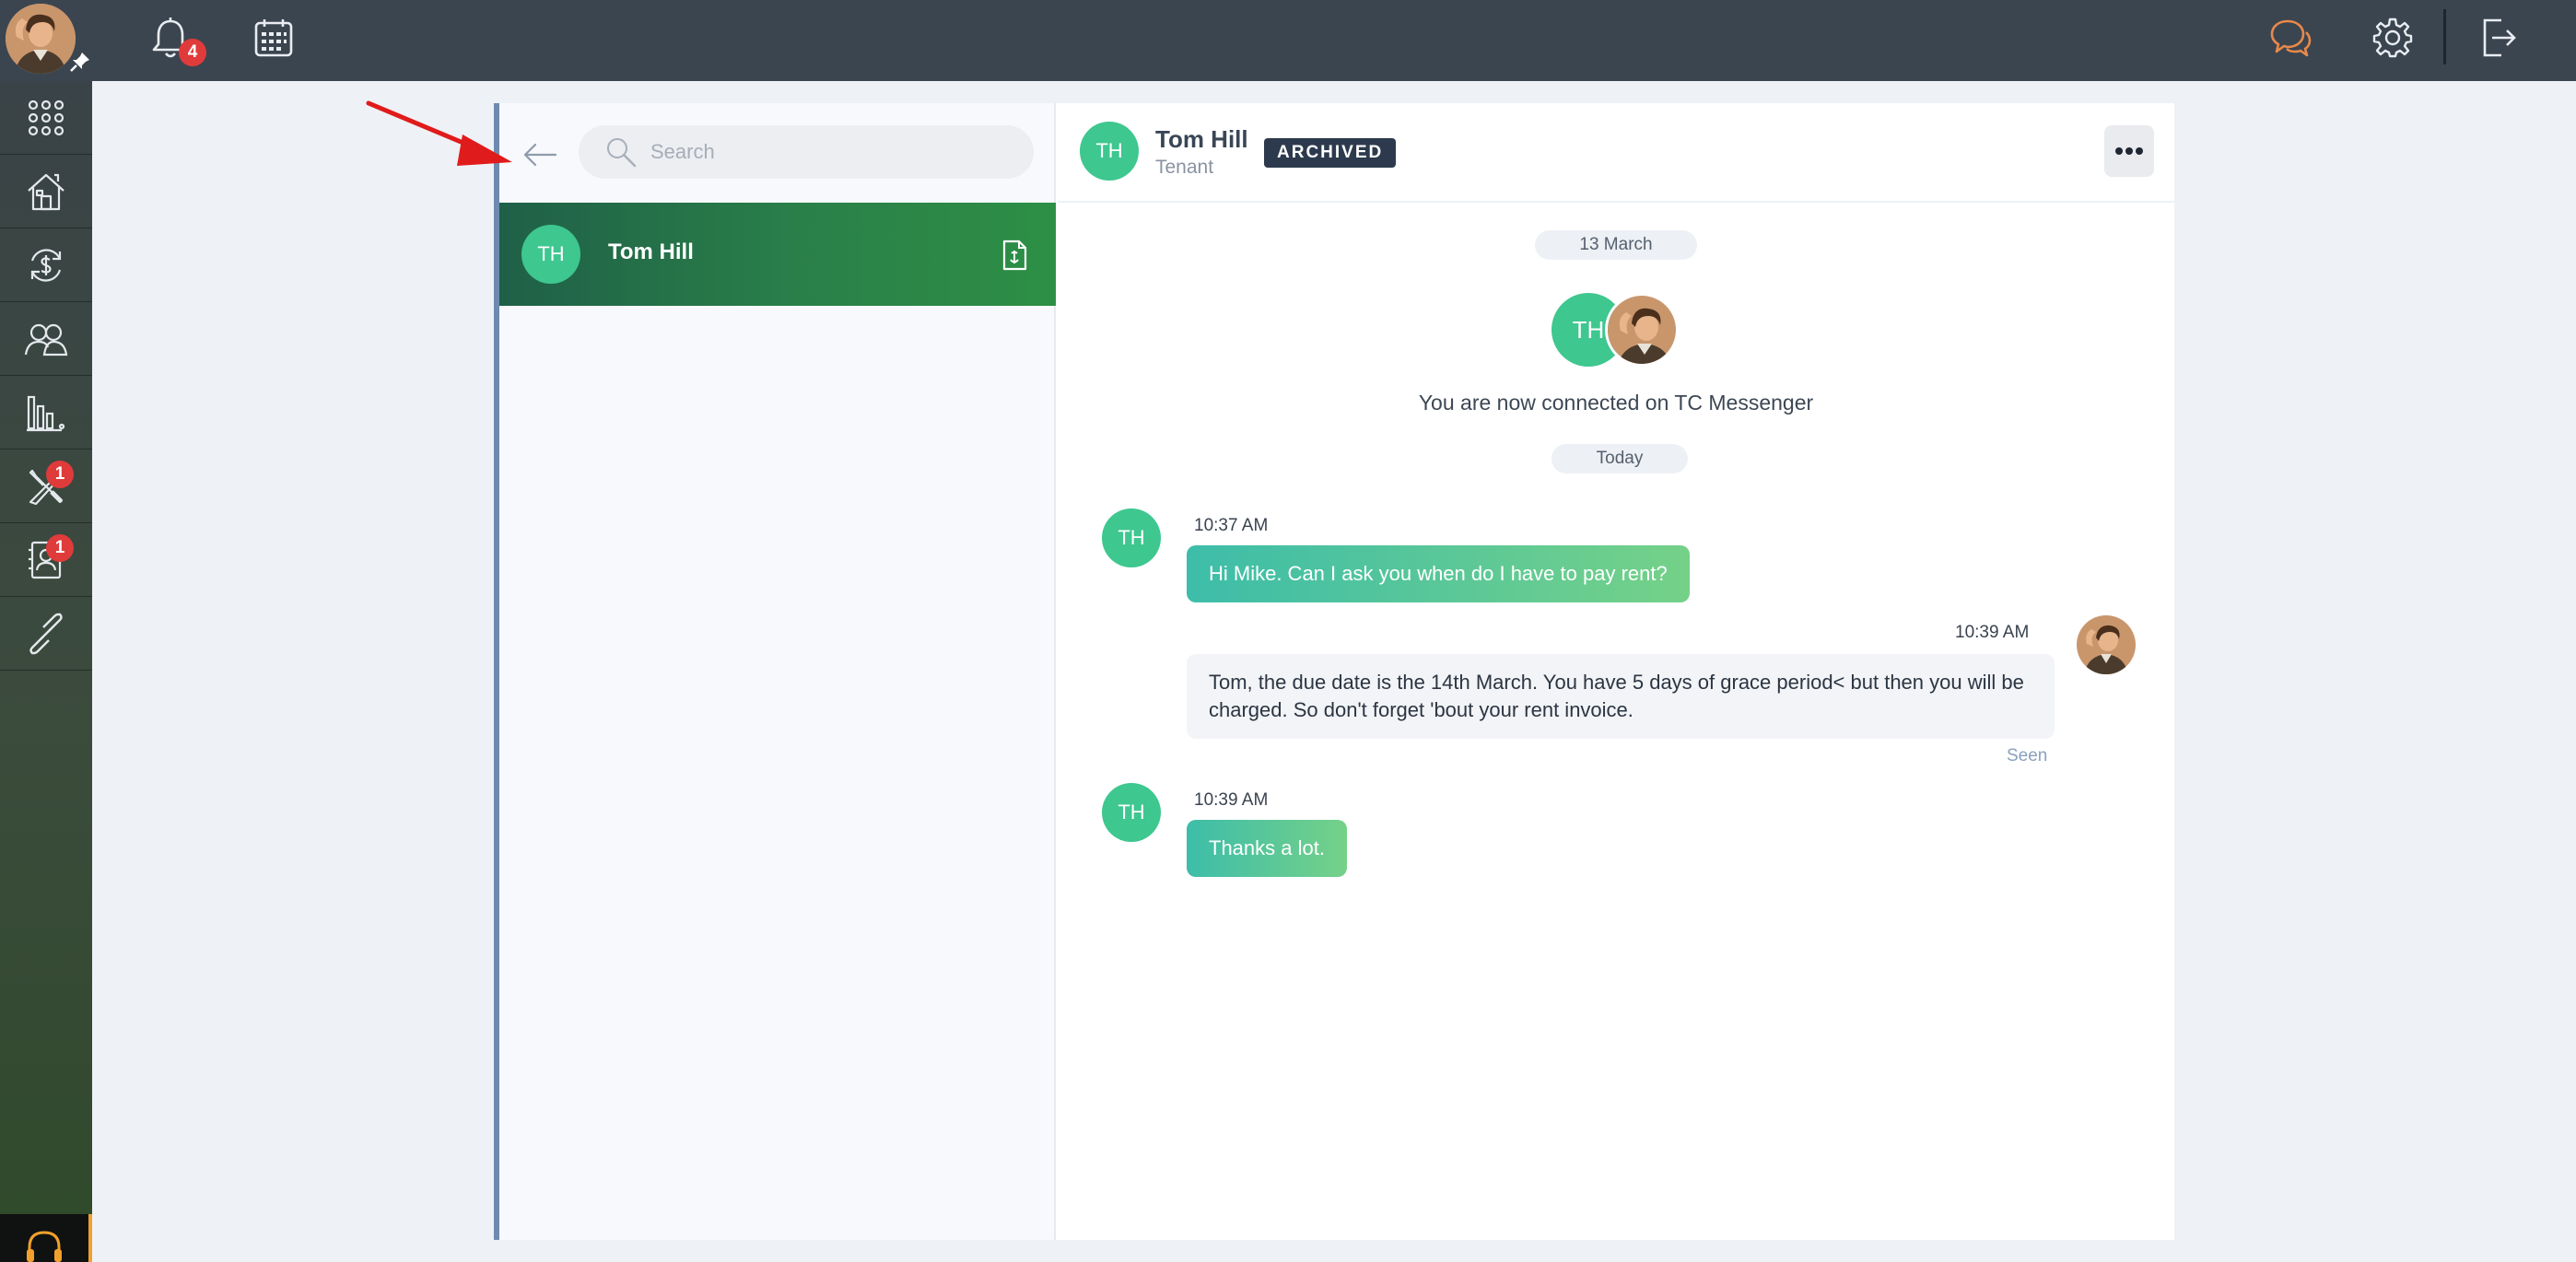  I want to click on money-cycle-icon, so click(46, 265).